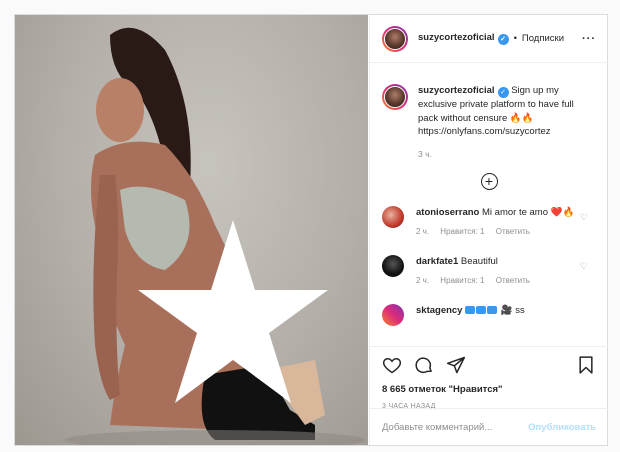 This screenshot has height=452, width=620. I want to click on comment-item: sktagency 🎥 ss, so click(489, 314).